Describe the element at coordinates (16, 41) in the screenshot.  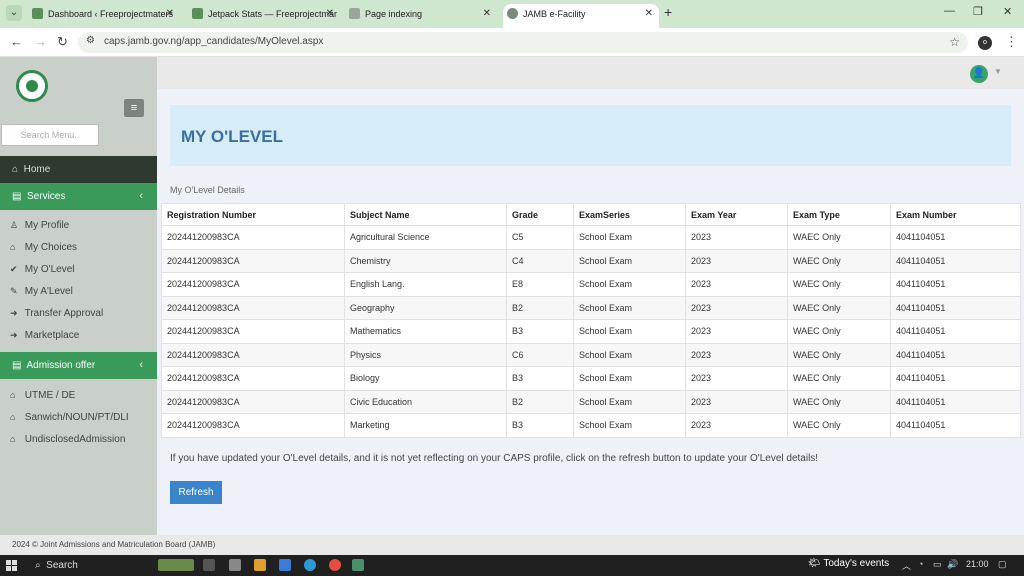
I see `back-arrow-icon: ←` at that location.